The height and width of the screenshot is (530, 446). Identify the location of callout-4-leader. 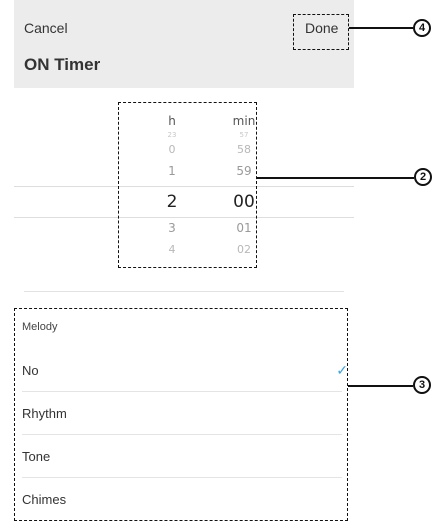
(381, 28).